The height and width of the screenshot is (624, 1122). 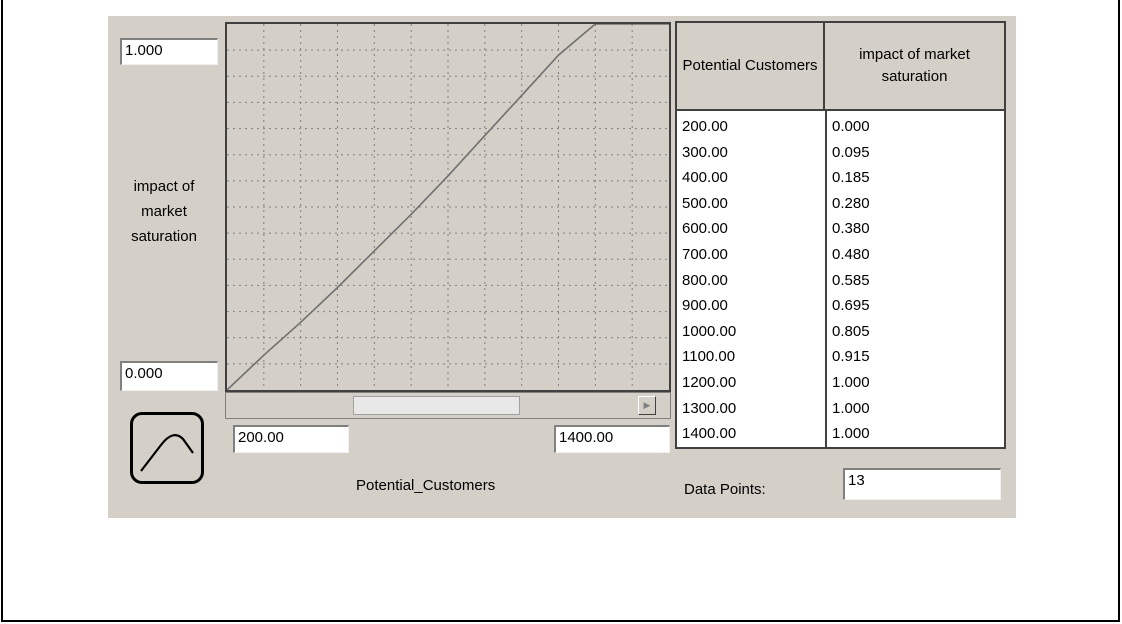 I want to click on cell-impact: 0.585, so click(x=851, y=280).